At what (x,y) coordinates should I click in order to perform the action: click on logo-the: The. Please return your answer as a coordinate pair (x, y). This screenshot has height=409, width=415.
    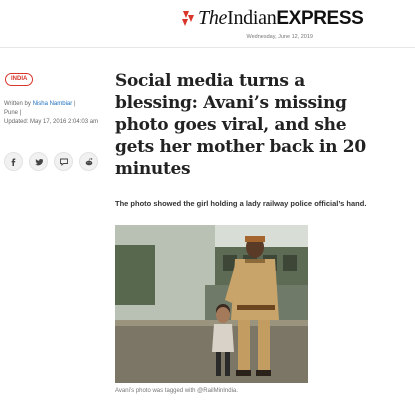
    Looking at the image, I should click on (213, 18).